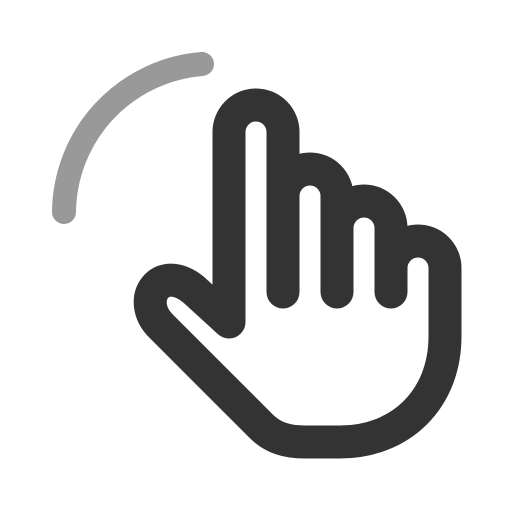  I want to click on touch-arc-icon, so click(133, 138).